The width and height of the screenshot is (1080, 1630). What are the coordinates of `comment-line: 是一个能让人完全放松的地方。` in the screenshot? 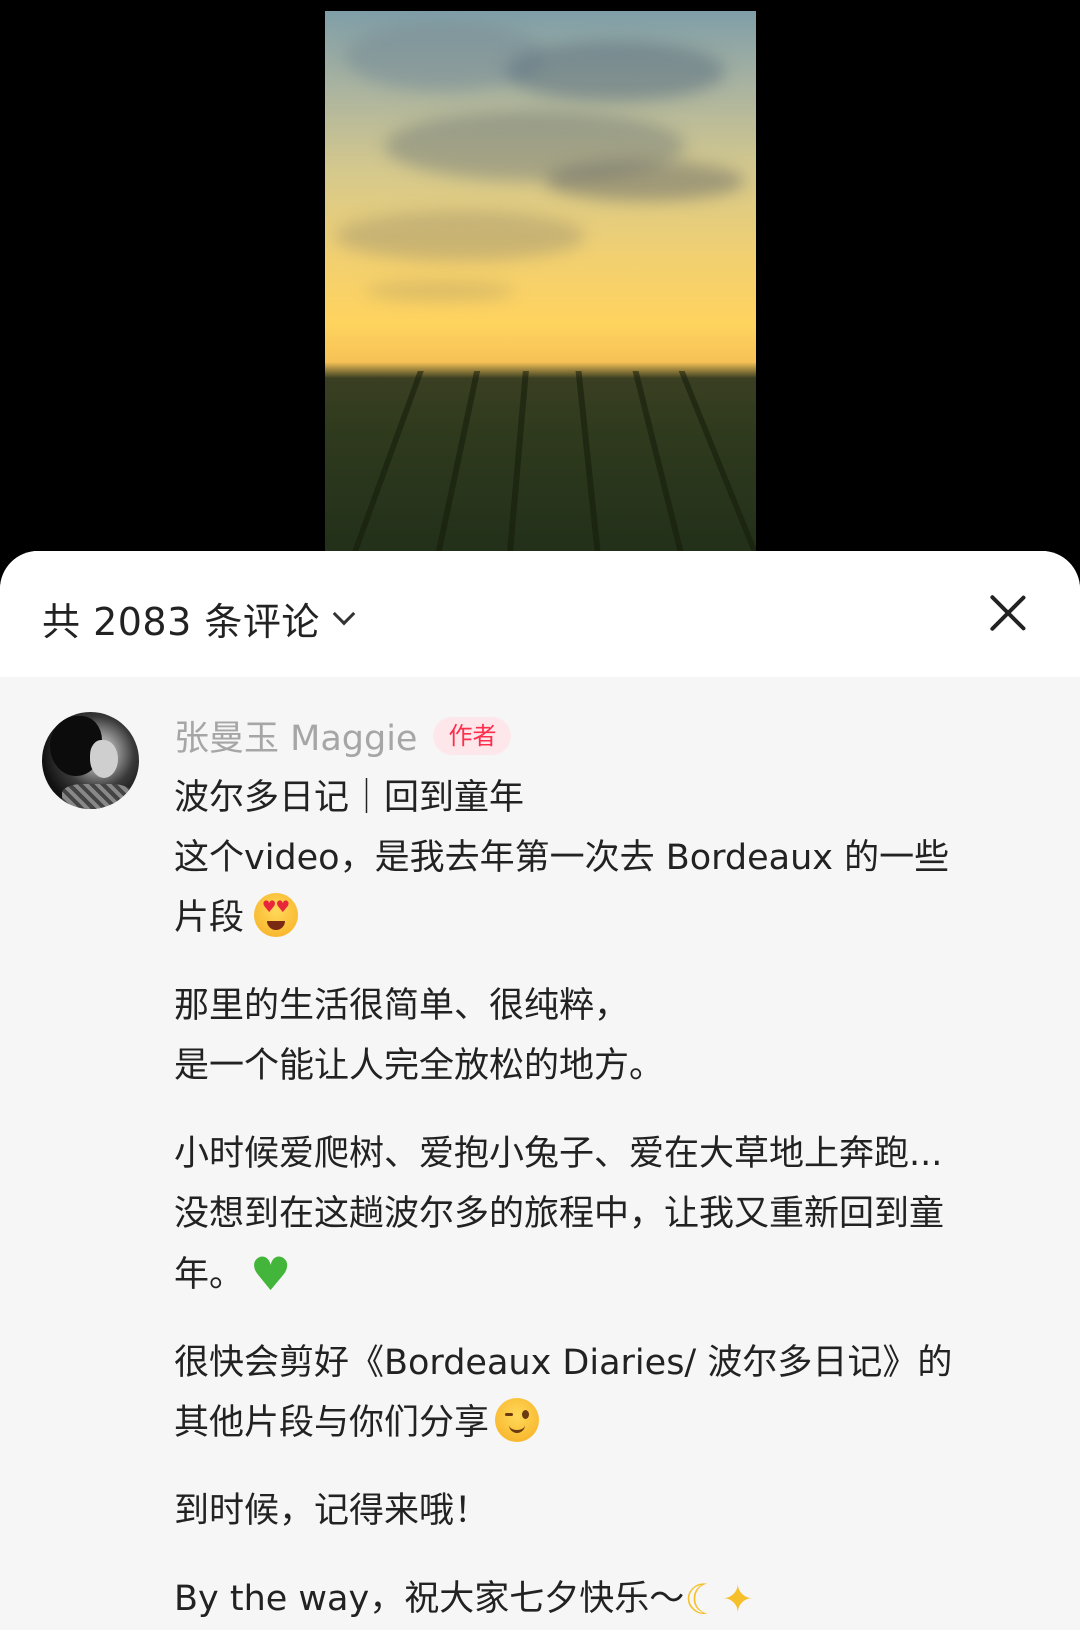 It's located at (419, 1066).